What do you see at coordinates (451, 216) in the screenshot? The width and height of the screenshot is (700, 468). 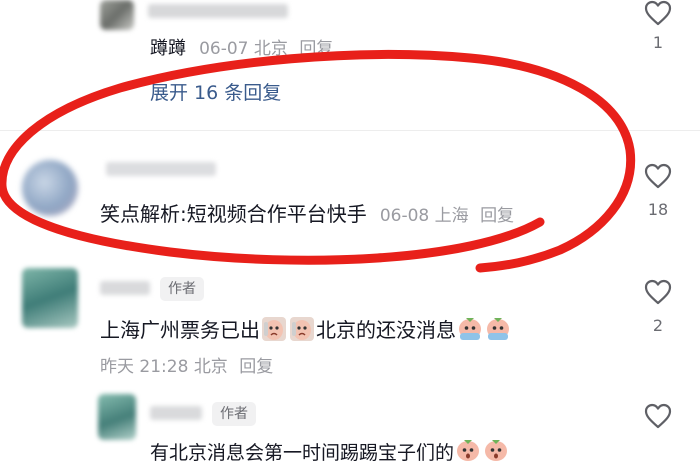 I see `comment-location: 上海` at bounding box center [451, 216].